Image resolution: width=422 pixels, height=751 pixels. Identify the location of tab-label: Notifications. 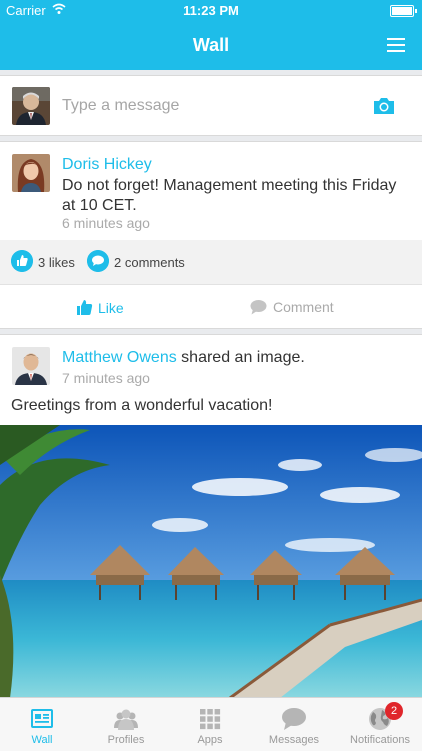
(380, 740).